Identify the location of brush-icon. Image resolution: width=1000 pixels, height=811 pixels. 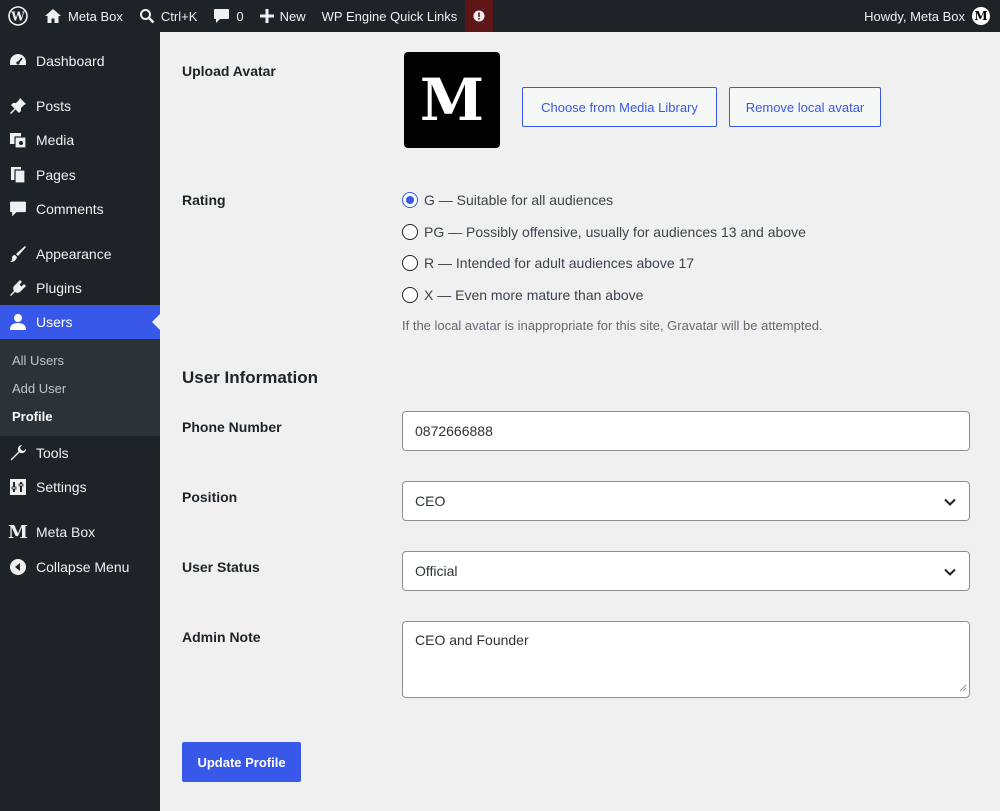
(18, 254).